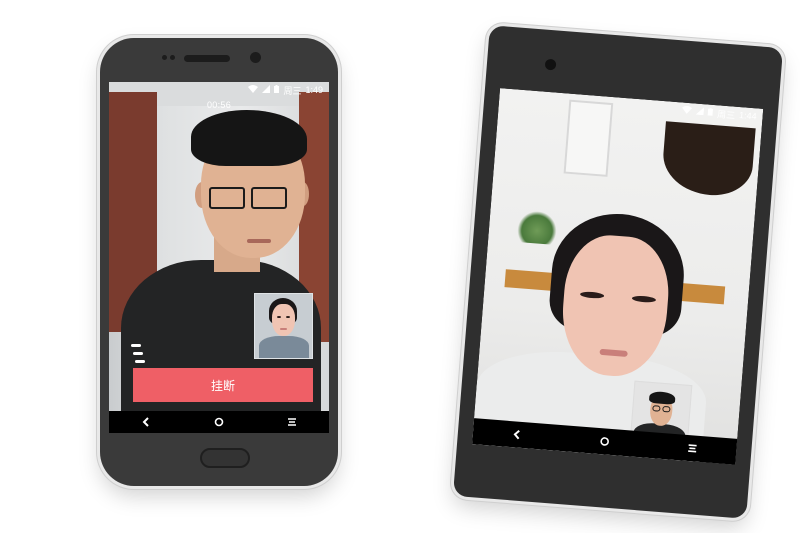 This screenshot has height=533, width=800. What do you see at coordinates (225, 458) in the screenshot?
I see `home-button` at bounding box center [225, 458].